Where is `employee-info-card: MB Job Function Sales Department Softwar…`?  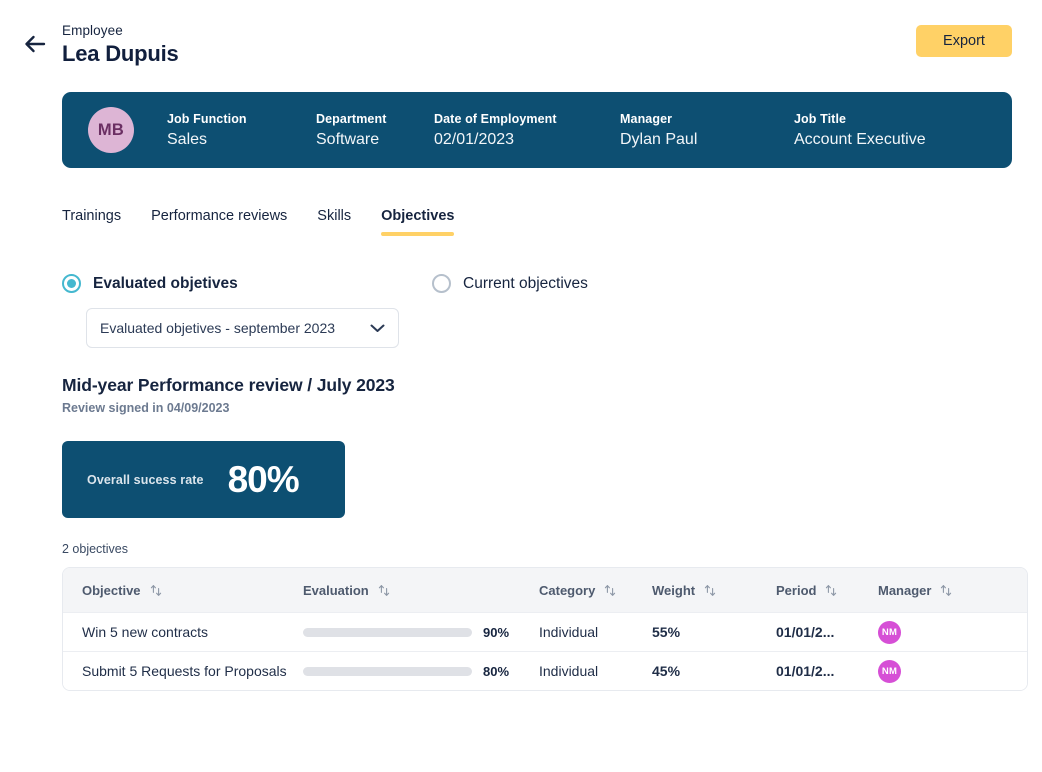
employee-info-card: MB Job Function Sales Department Softwar… is located at coordinates (537, 130).